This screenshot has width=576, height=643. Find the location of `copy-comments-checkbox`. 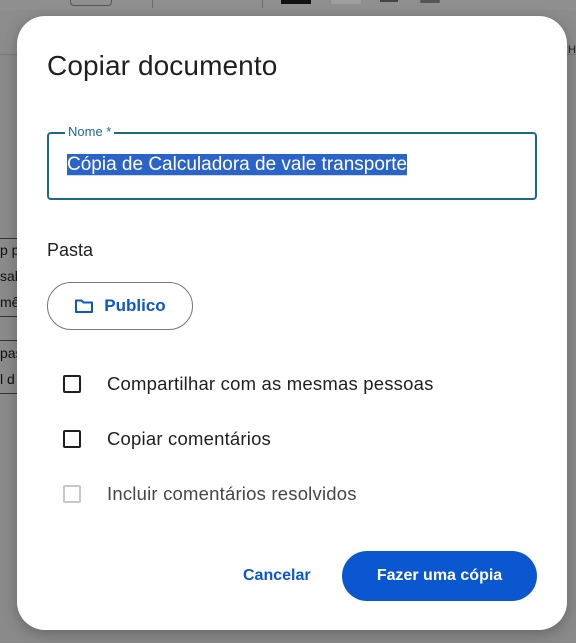

copy-comments-checkbox is located at coordinates (72, 439).